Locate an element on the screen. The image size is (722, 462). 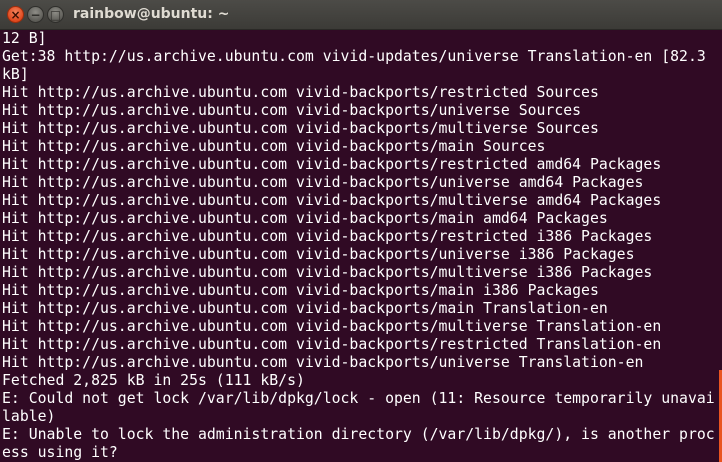
terminal-line: 12 B] is located at coordinates (24, 38).